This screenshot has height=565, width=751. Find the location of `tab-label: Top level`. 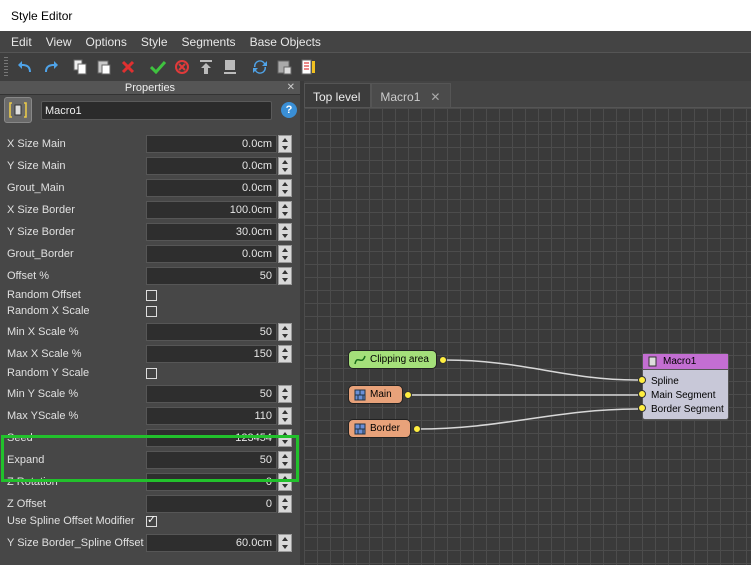

tab-label: Top level is located at coordinates (337, 97).